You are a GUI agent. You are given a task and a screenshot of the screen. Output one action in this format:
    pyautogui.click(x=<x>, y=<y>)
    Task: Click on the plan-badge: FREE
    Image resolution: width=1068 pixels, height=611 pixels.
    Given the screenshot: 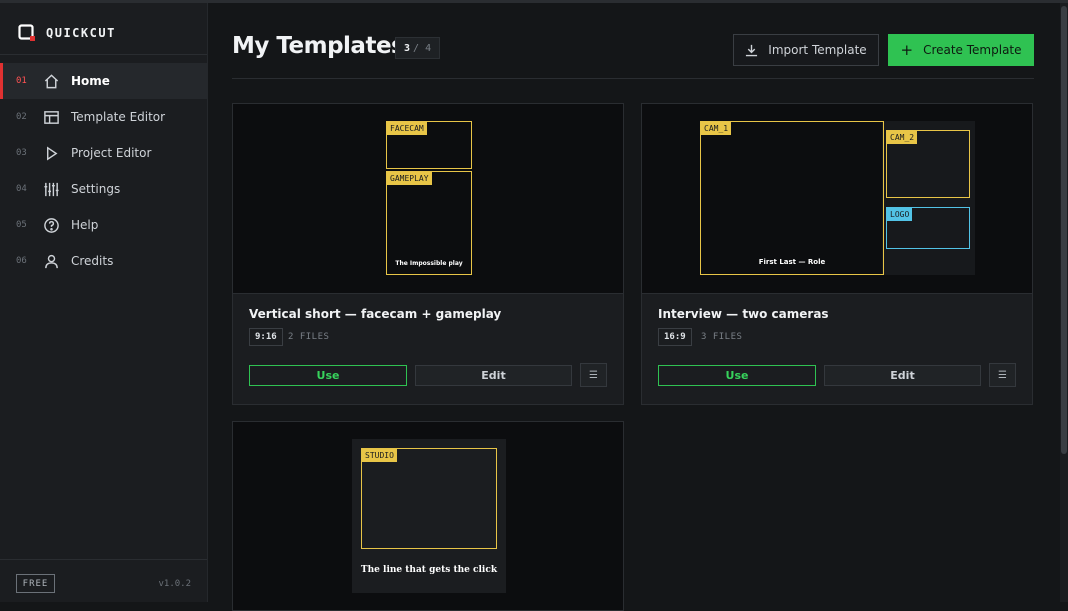 What is the action you would take?
    pyautogui.click(x=35, y=583)
    